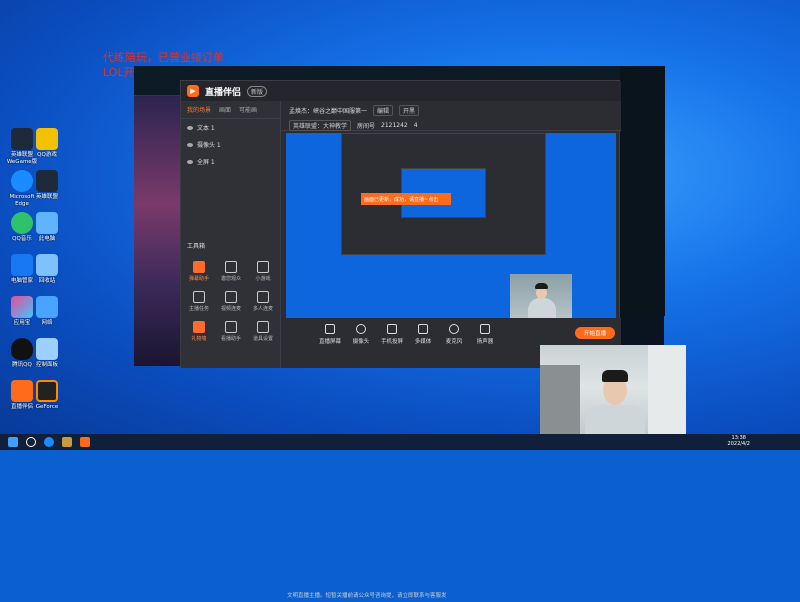 This screenshot has height=602, width=800. Describe the element at coordinates (257, 91) in the screenshot. I see `version-badge: 新版` at that location.